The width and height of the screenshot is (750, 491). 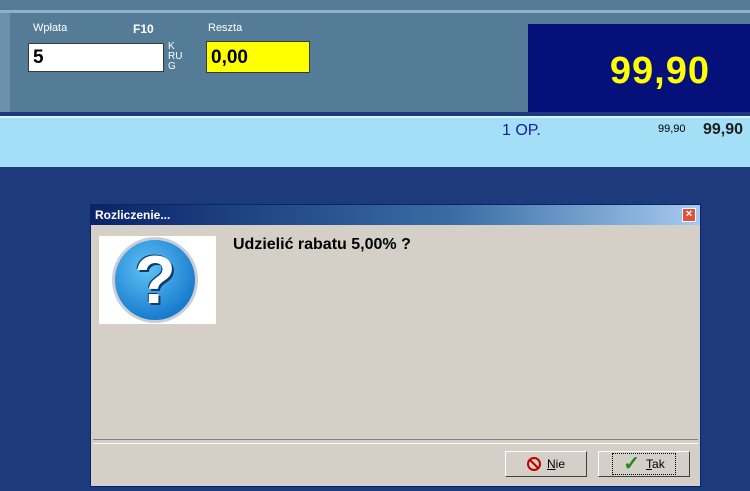 What do you see at coordinates (5, 62) in the screenshot?
I see `top-left-edge` at bounding box center [5, 62].